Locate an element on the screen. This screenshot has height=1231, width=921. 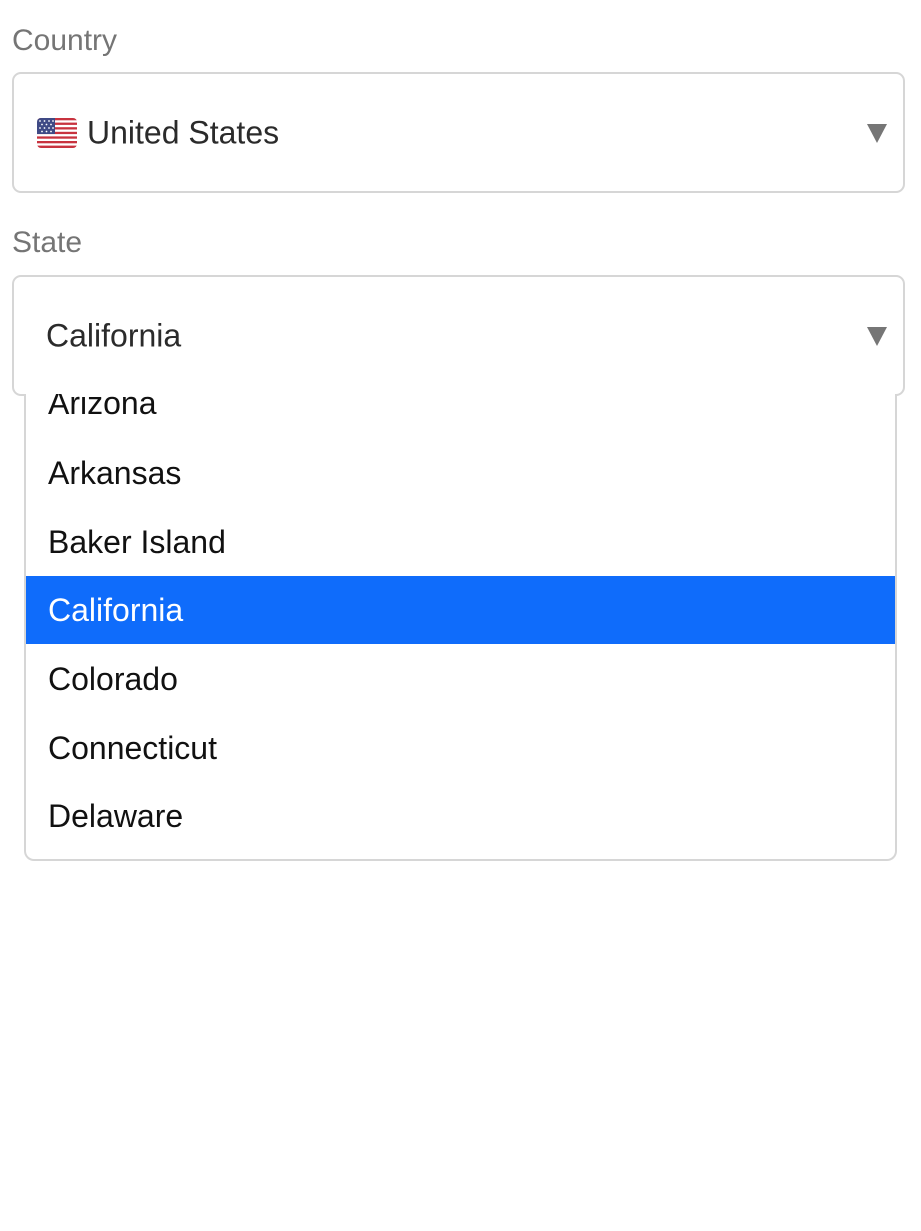
option-baker-island: Baker Island is located at coordinates (460, 542).